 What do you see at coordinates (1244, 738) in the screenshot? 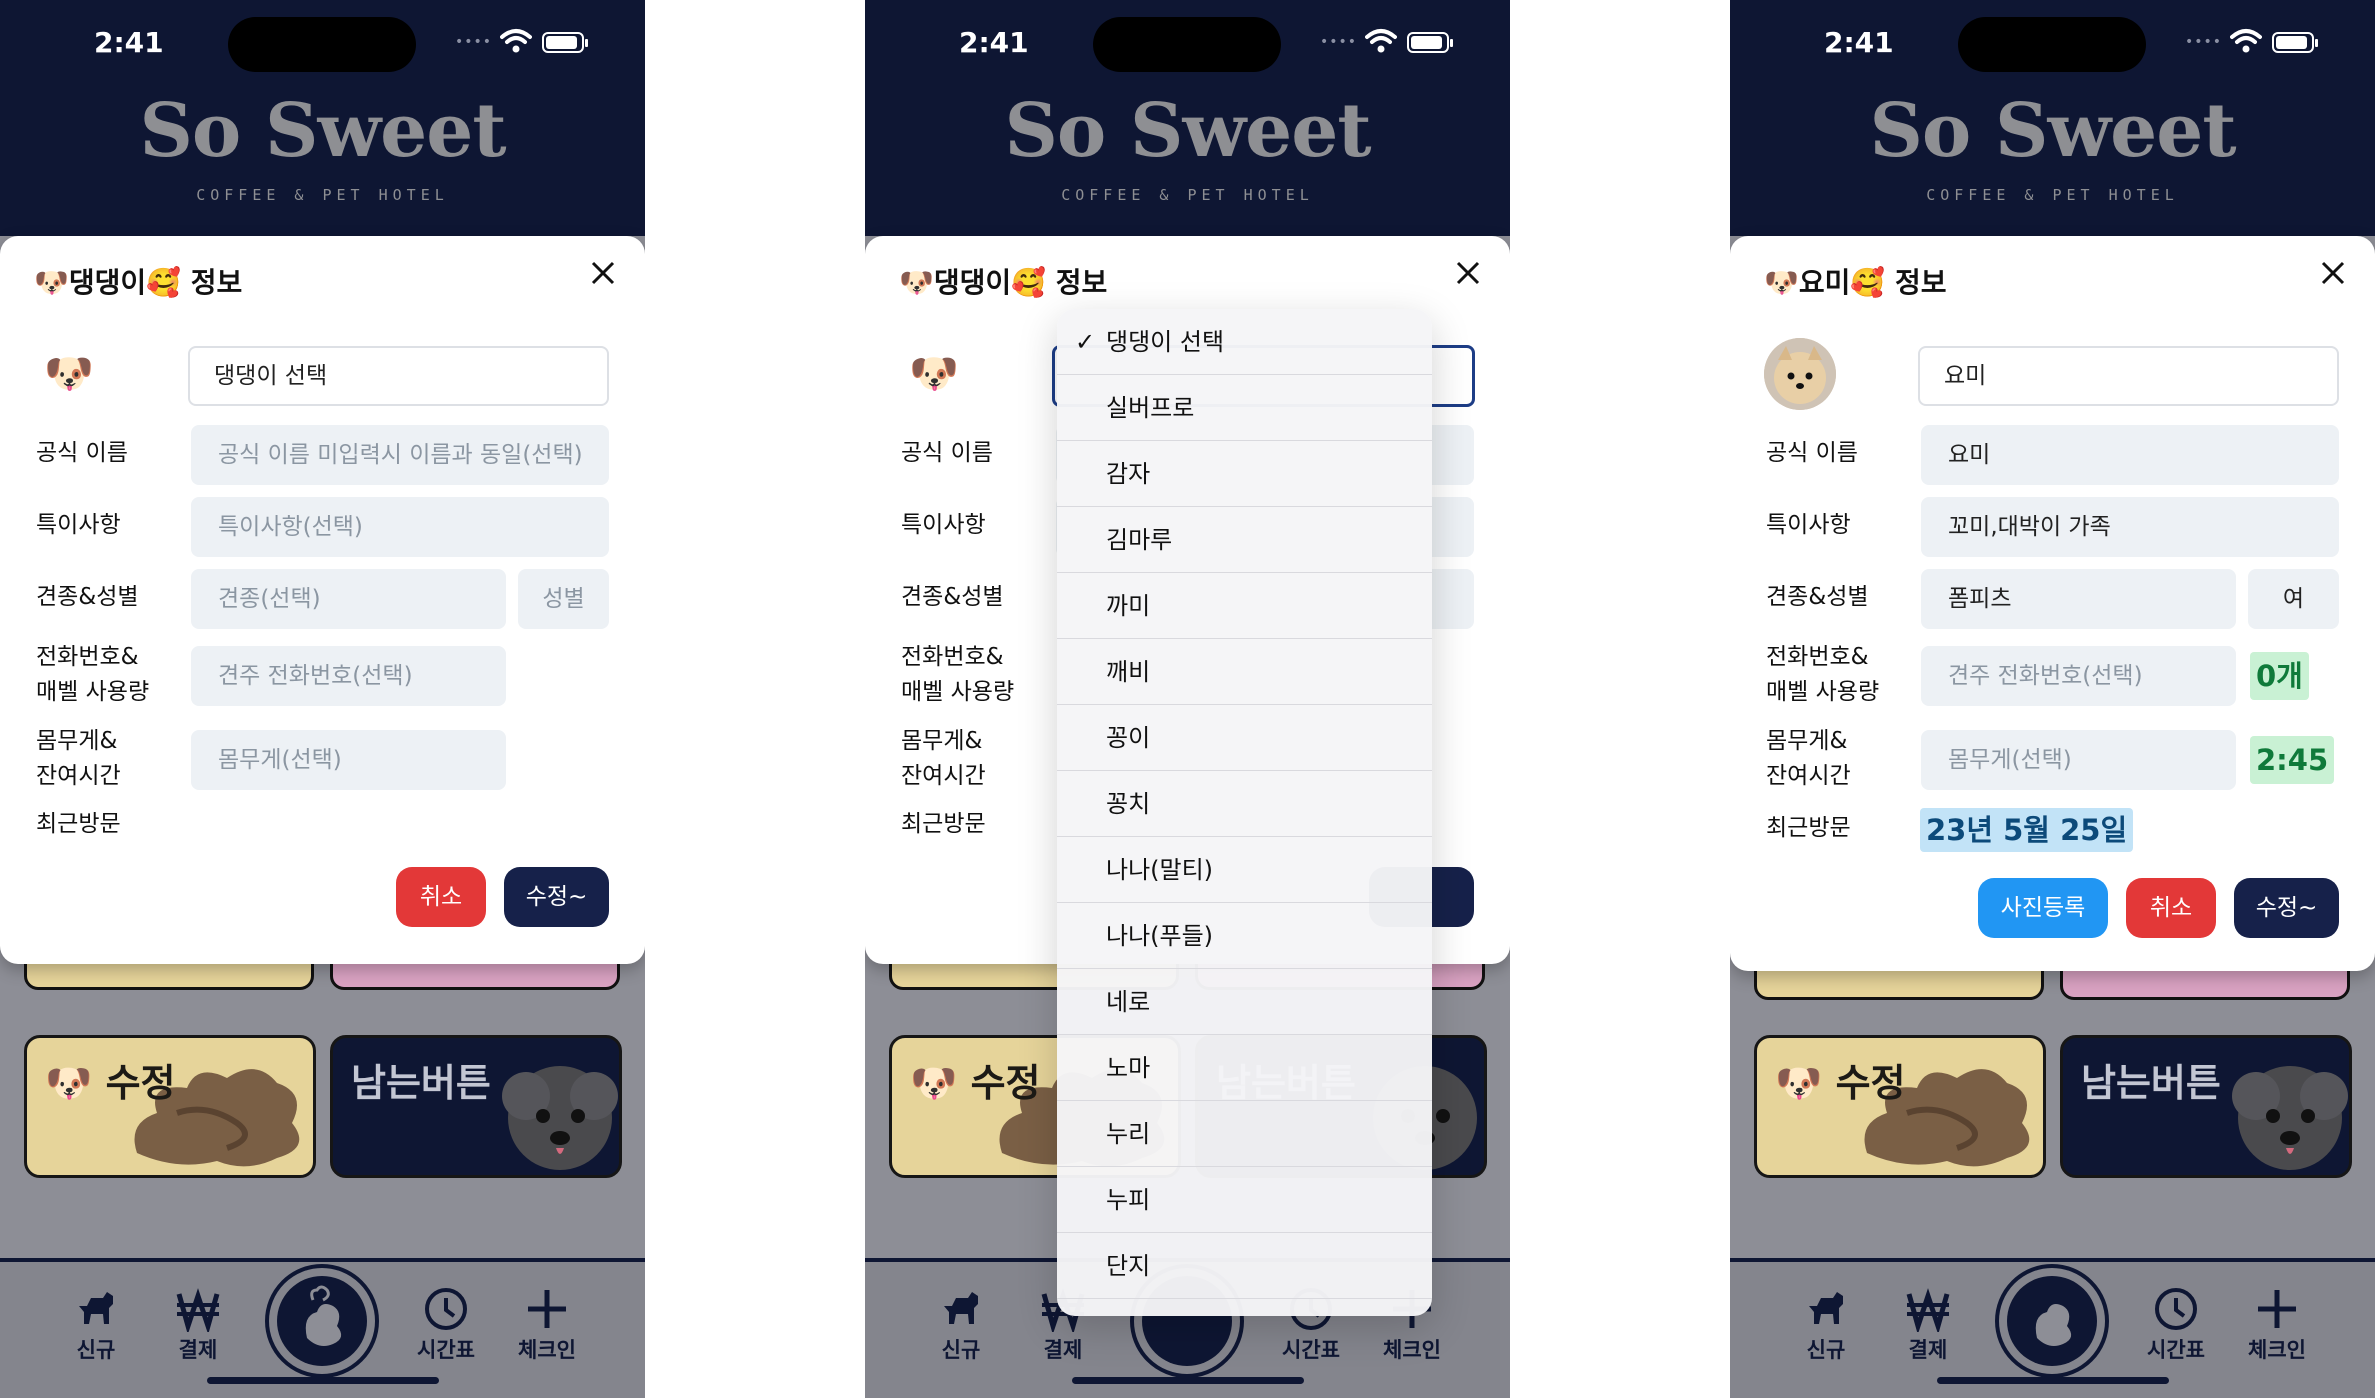
I see `dropdown-option: 꽁이` at bounding box center [1244, 738].